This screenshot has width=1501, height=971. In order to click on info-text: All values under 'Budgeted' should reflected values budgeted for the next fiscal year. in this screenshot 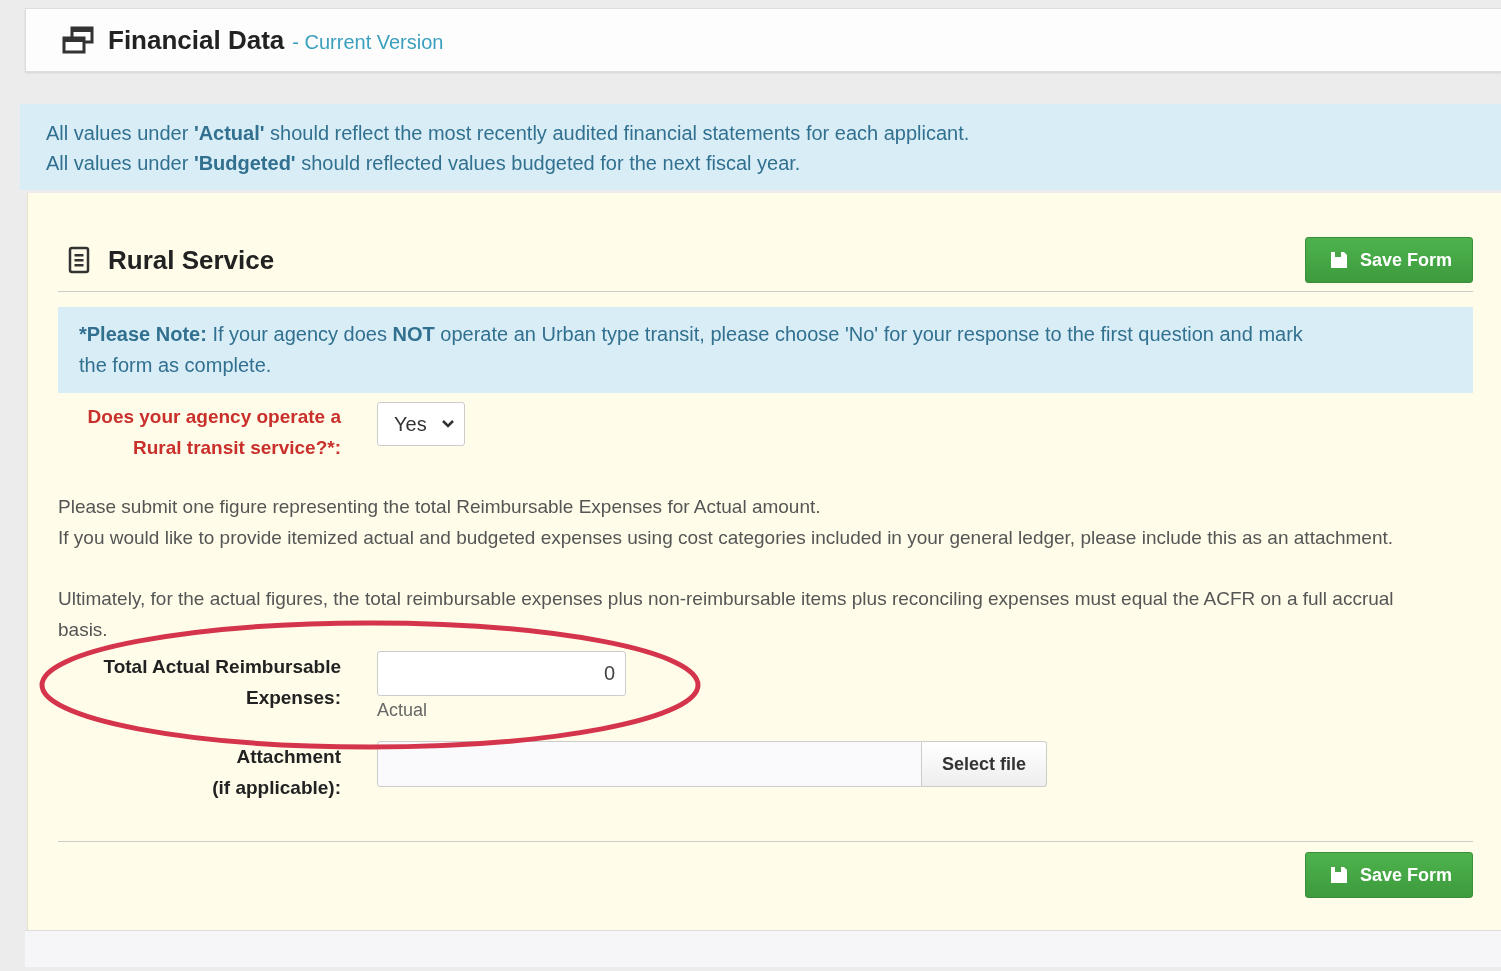, I will do `click(424, 163)`.